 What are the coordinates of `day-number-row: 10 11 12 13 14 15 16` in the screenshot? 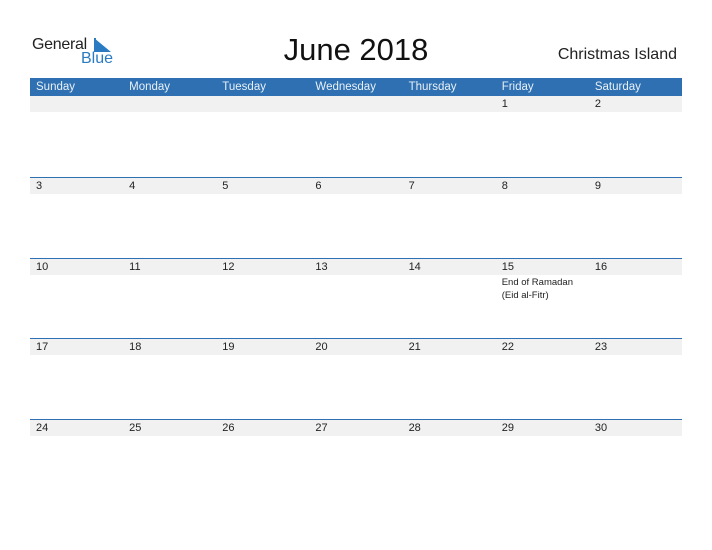 It's located at (356, 266).